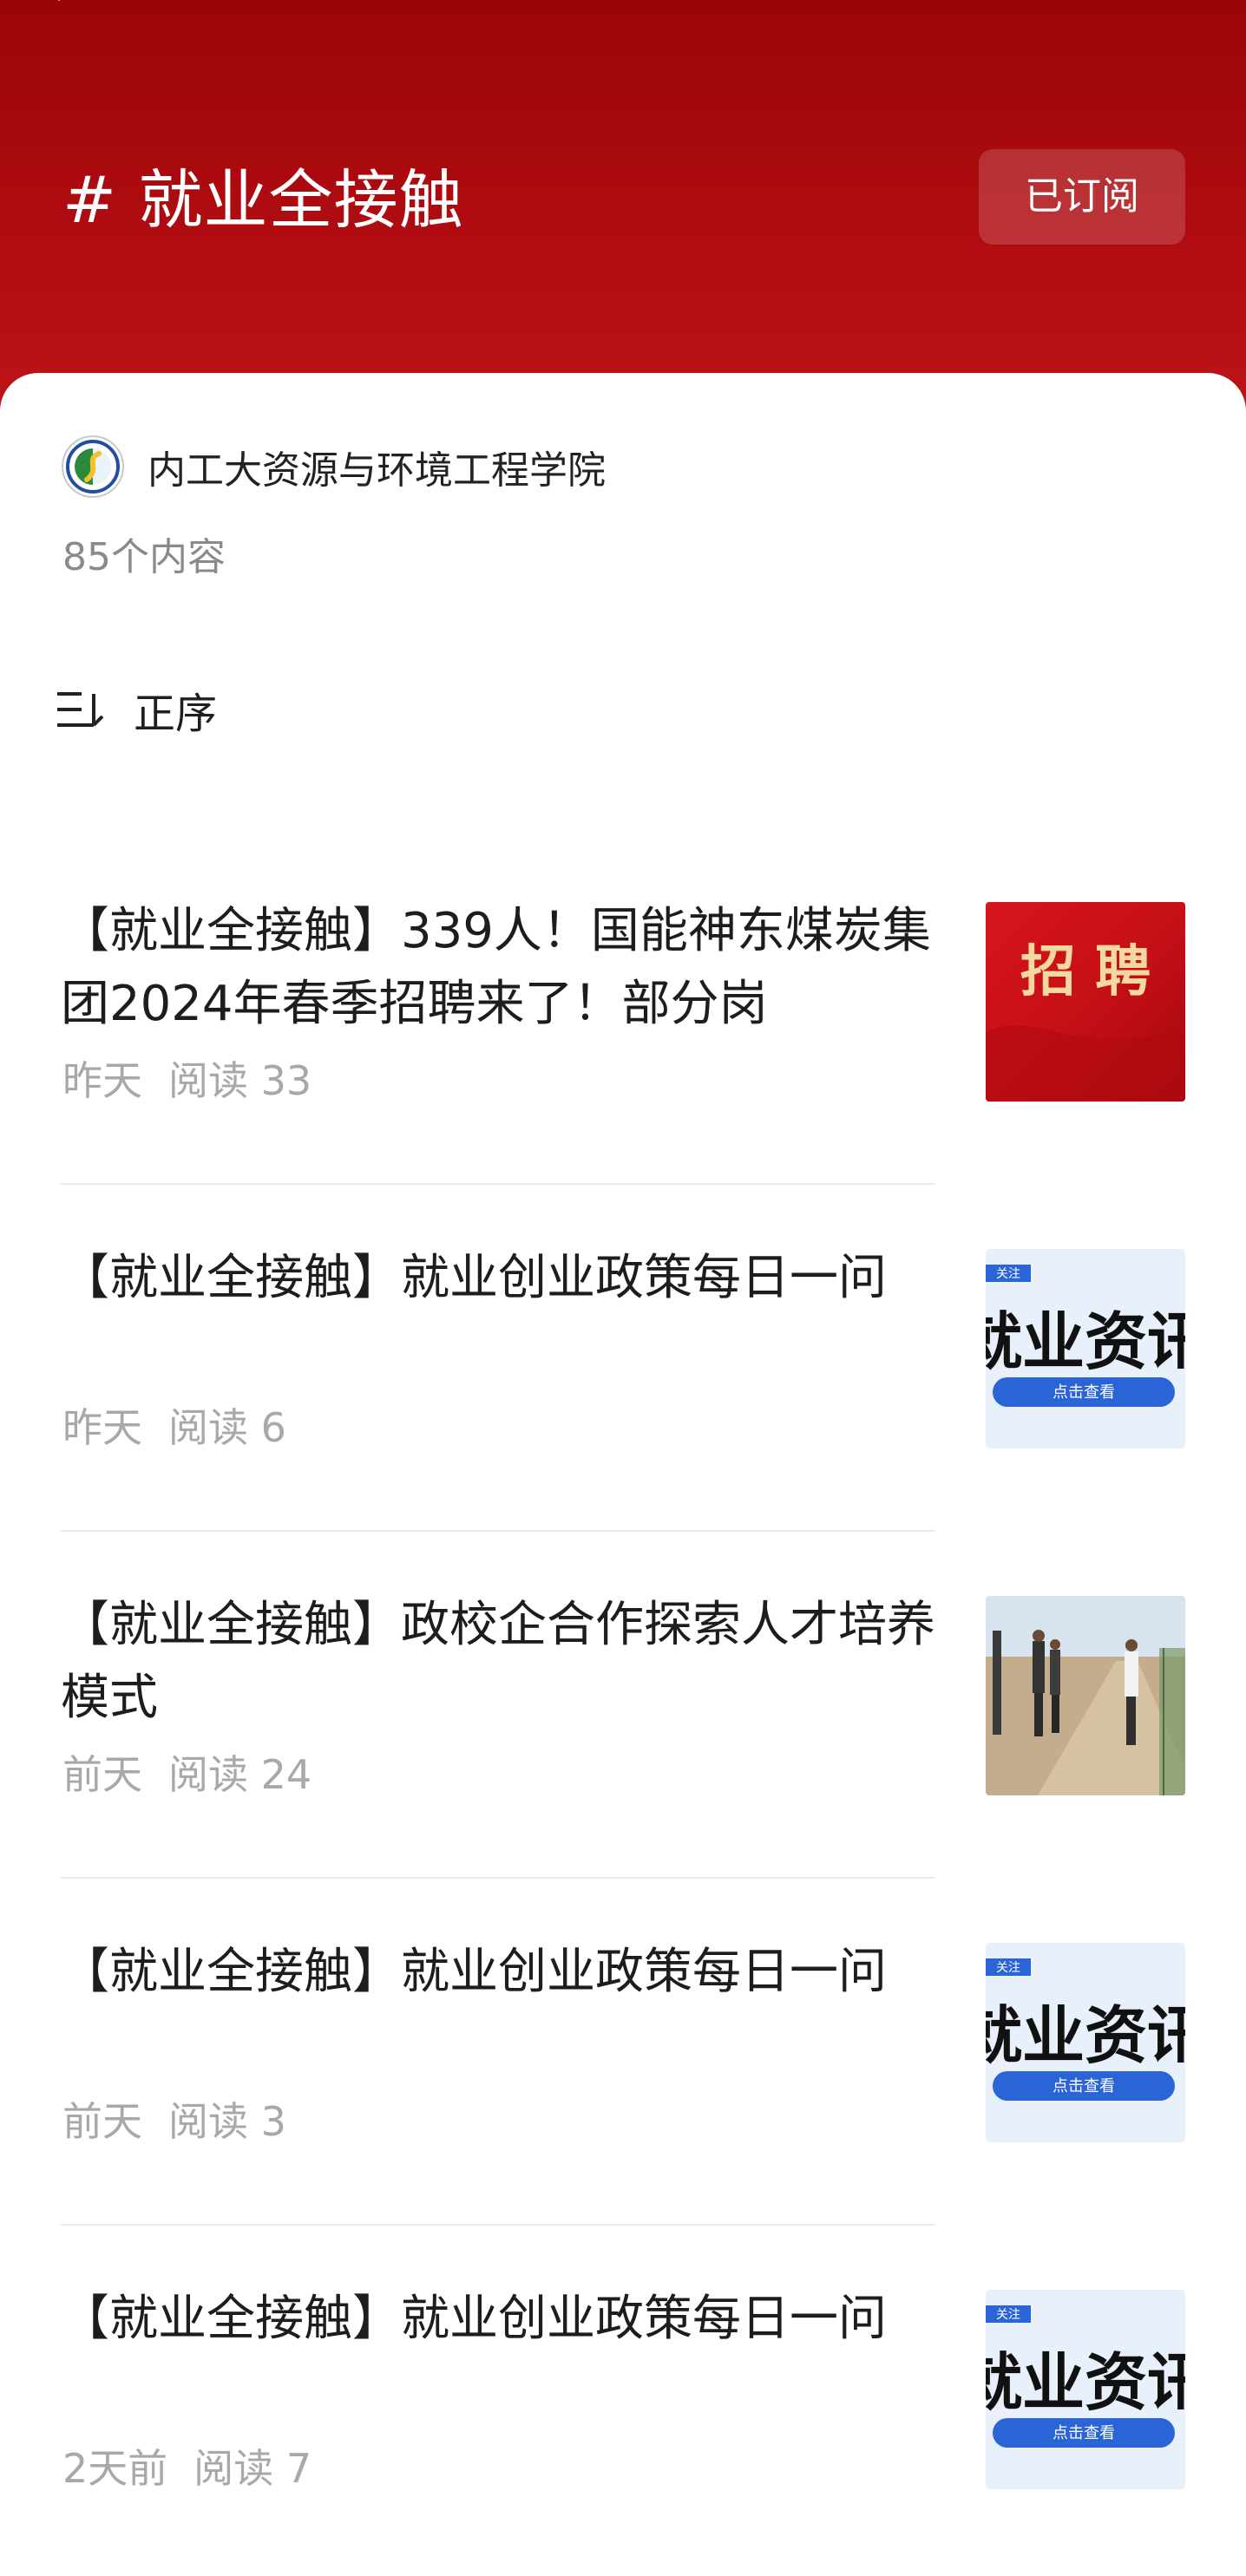 The image size is (1246, 2576). I want to click on article-meta: 前天 阅读 24, so click(187, 1772).